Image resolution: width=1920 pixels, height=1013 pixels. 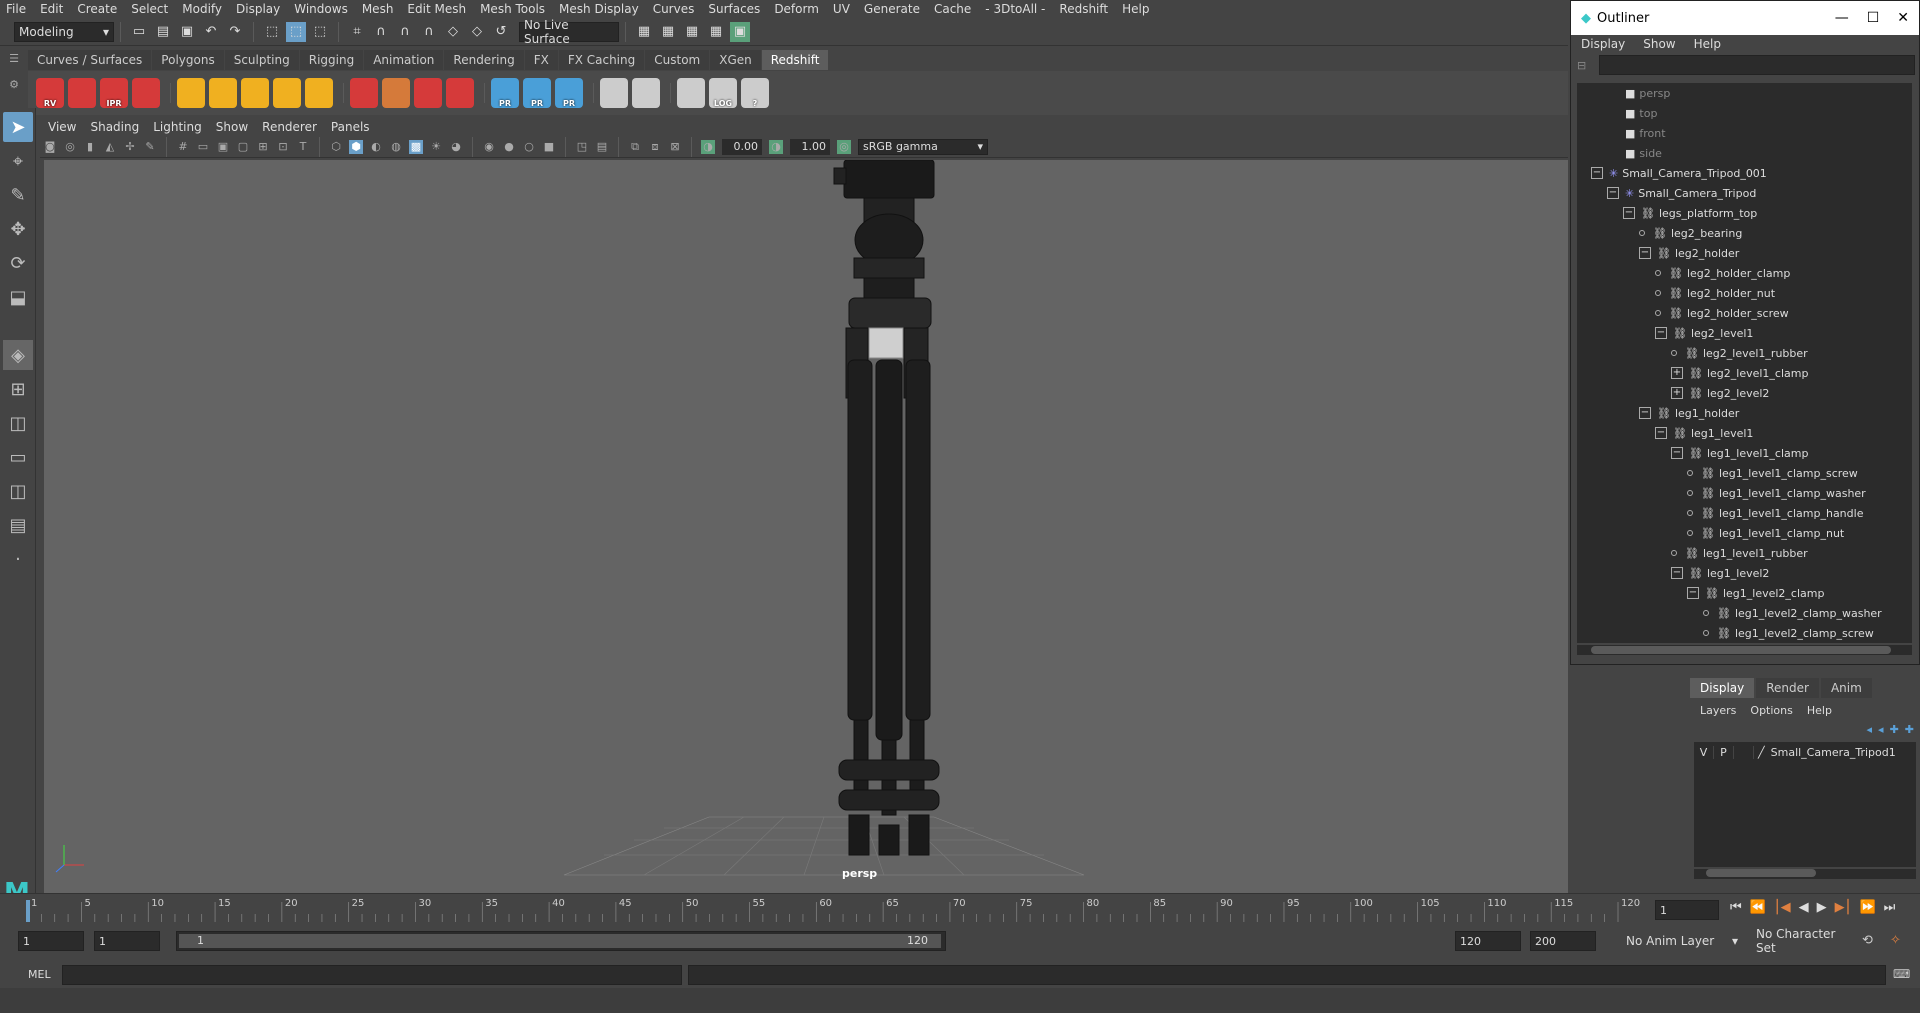 What do you see at coordinates (1704, 752) in the screenshot?
I see `layer-visible-toggle: V` at bounding box center [1704, 752].